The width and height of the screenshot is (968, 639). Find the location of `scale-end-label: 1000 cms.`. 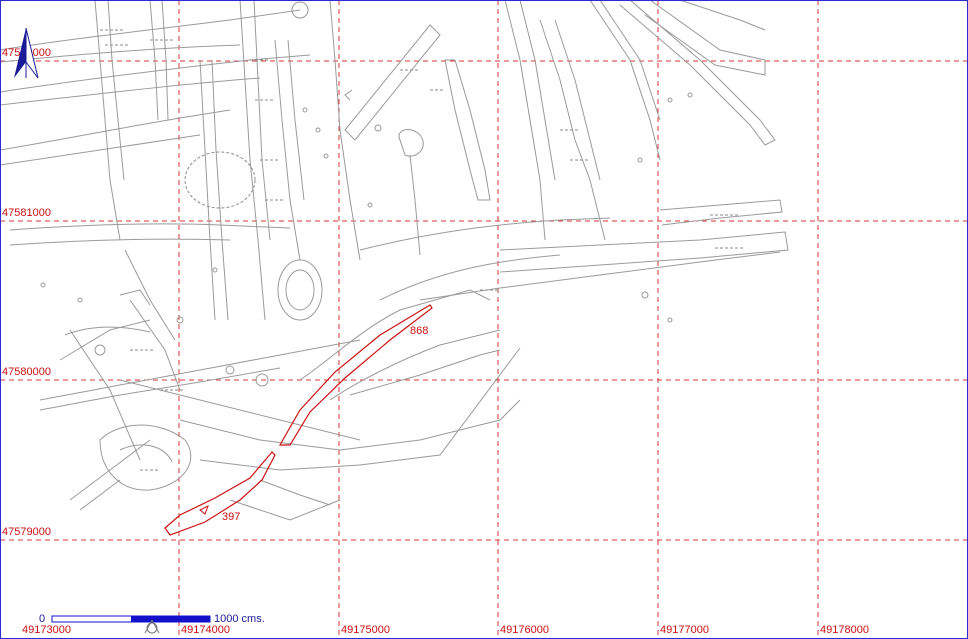

scale-end-label: 1000 cms. is located at coordinates (239, 619).